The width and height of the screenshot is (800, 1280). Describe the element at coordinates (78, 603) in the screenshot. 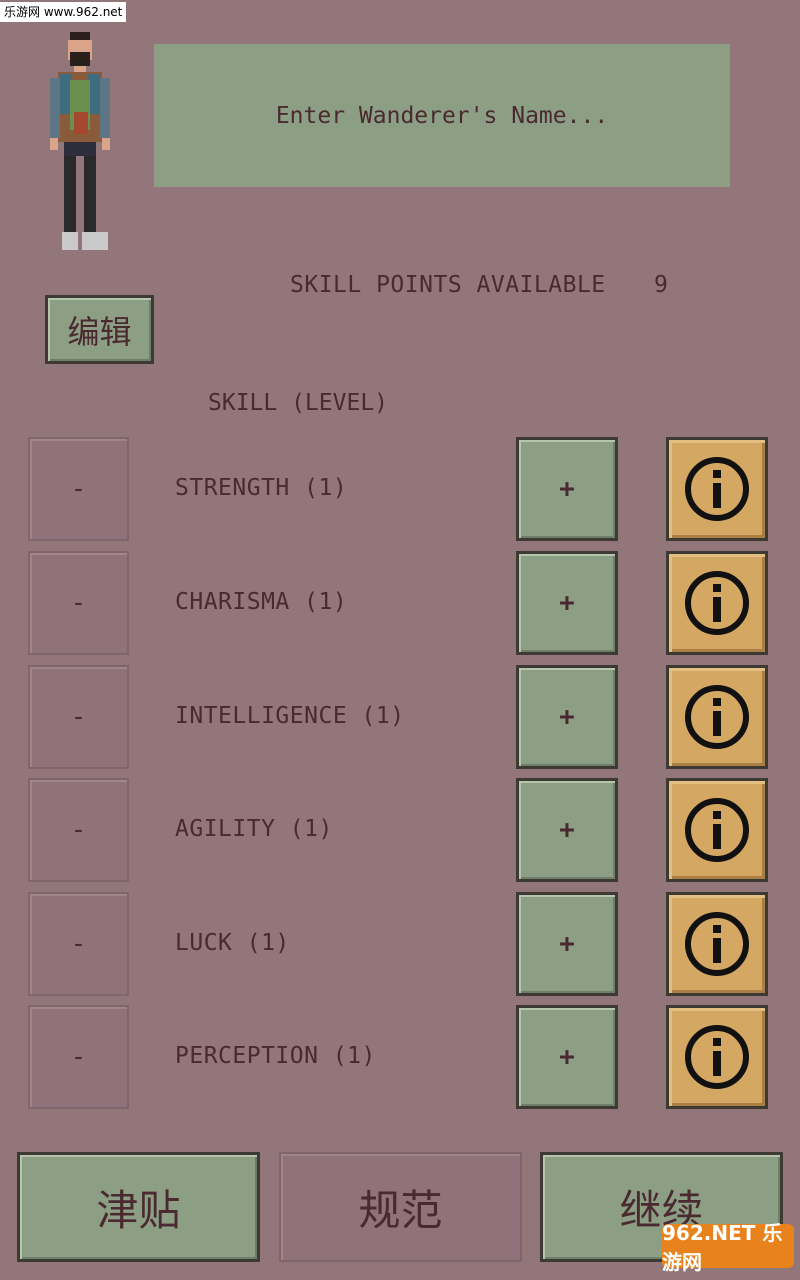

I see `decrease-charisma-button: -` at that location.